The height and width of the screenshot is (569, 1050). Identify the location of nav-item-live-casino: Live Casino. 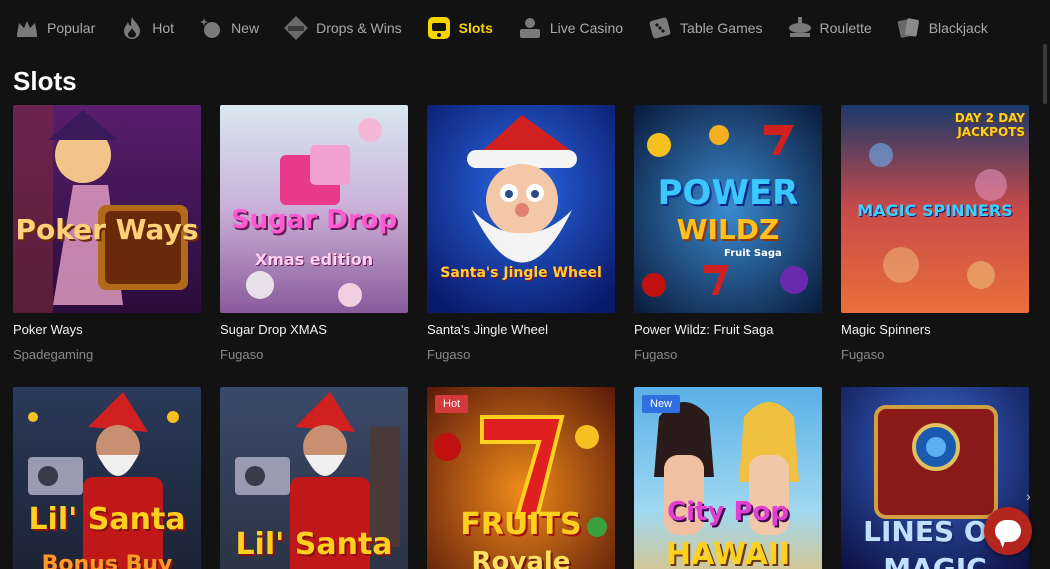
(570, 28).